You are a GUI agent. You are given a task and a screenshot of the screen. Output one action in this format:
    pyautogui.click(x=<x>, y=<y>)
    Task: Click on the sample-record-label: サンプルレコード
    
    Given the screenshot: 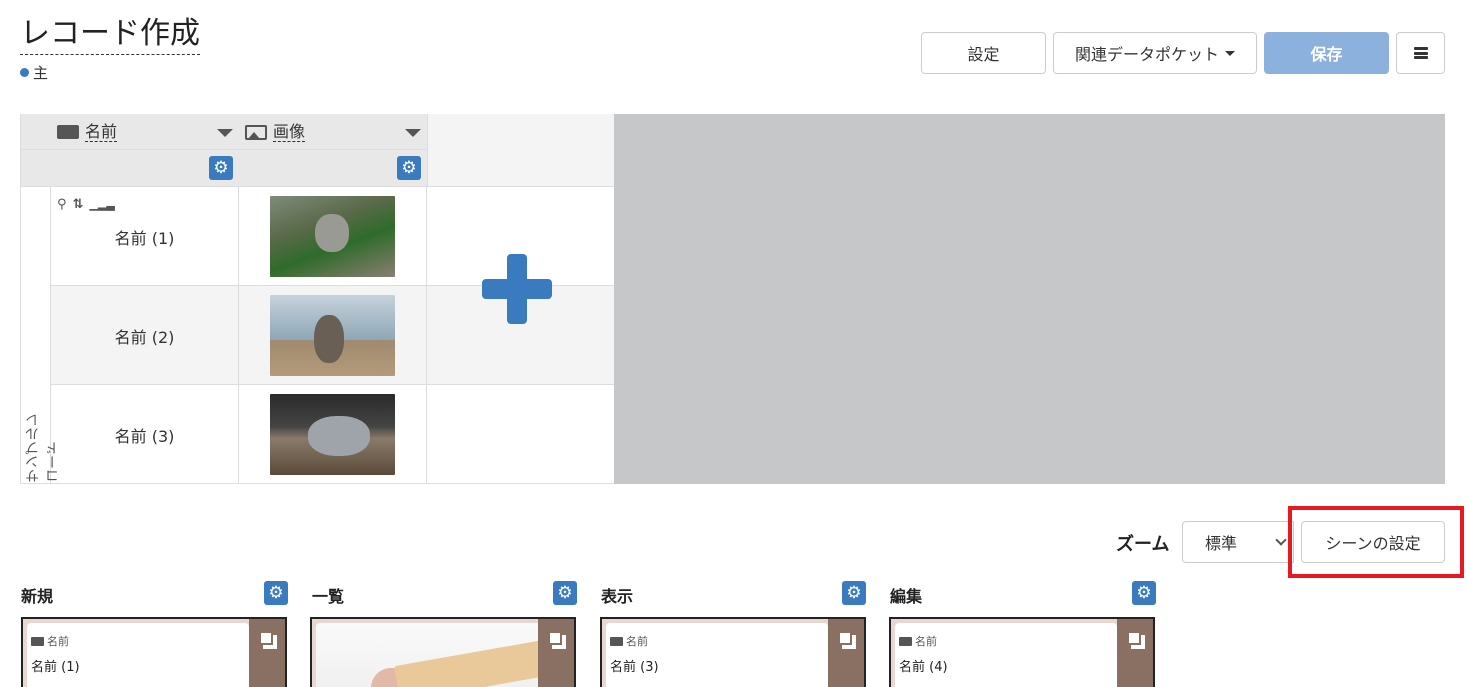 What is the action you would take?
    pyautogui.click(x=41, y=335)
    